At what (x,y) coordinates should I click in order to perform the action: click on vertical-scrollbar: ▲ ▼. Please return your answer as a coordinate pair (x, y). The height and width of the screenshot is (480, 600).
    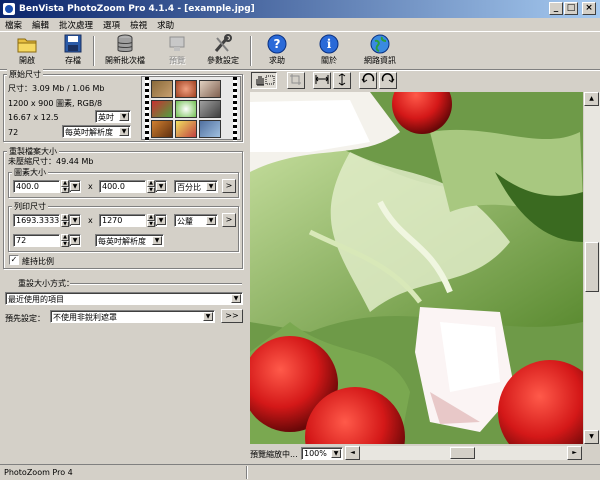
    Looking at the image, I should click on (592, 268).